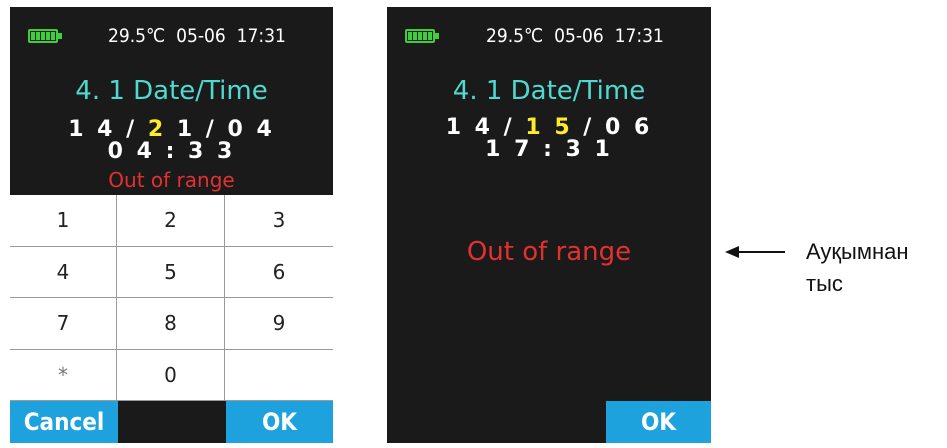 The image size is (947, 448). Describe the element at coordinates (857, 268) in the screenshot. I see `annotation-label: Ауқымнан тыс` at that location.